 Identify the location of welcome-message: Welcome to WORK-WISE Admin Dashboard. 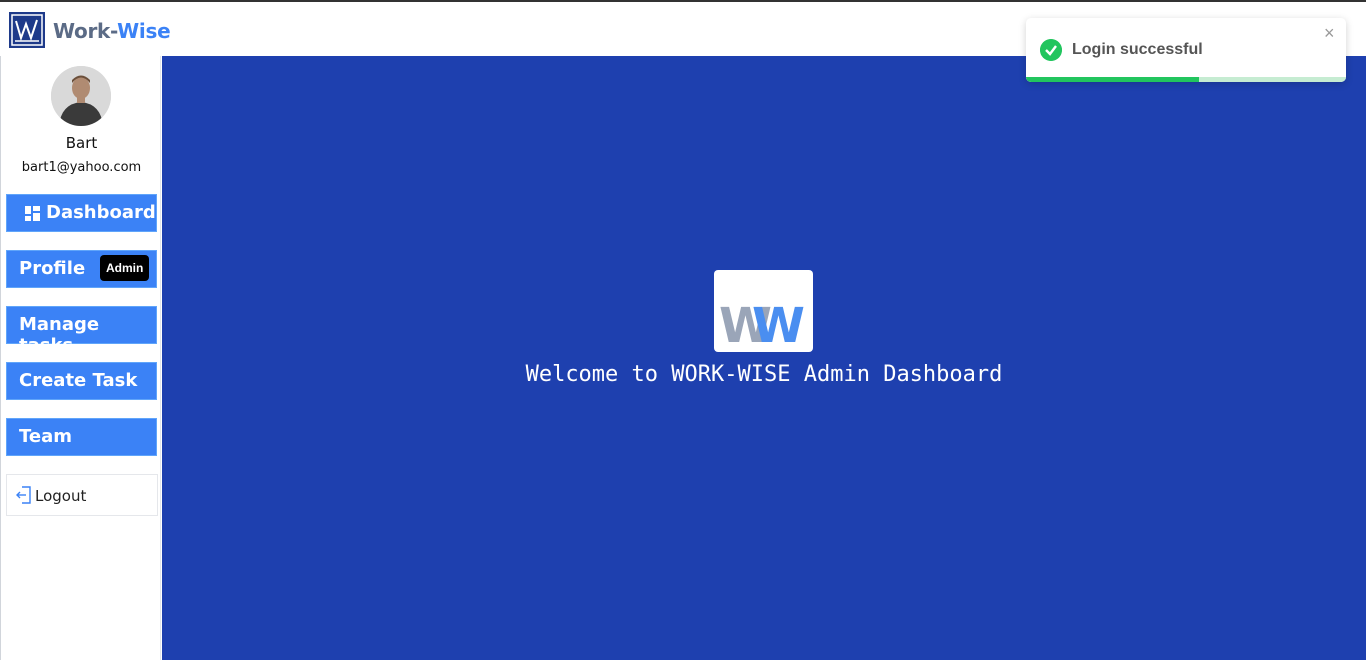
(764, 374).